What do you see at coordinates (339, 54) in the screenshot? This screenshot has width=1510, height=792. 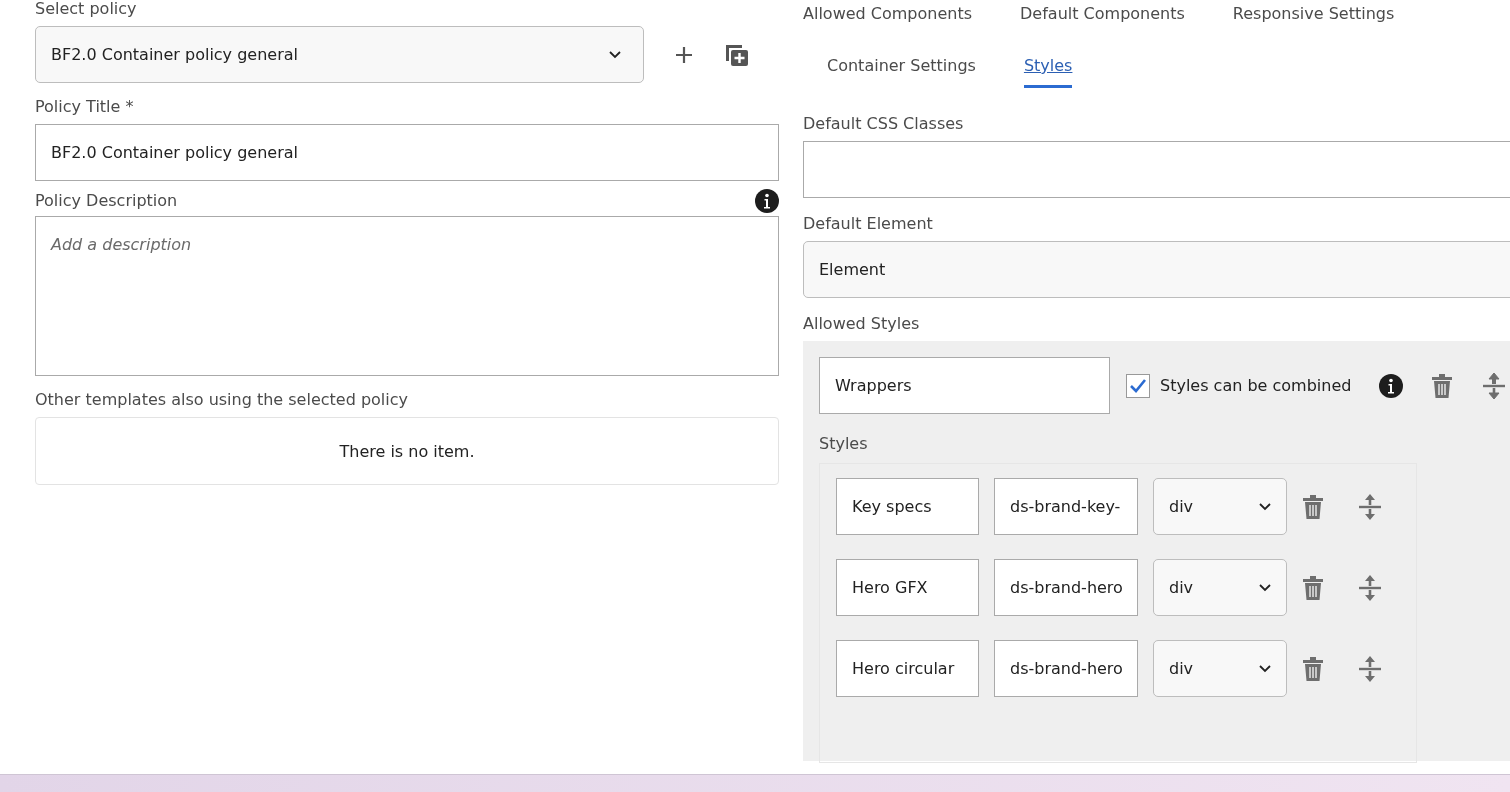 I see `policy-select: BF2.0 Container policy general` at bounding box center [339, 54].